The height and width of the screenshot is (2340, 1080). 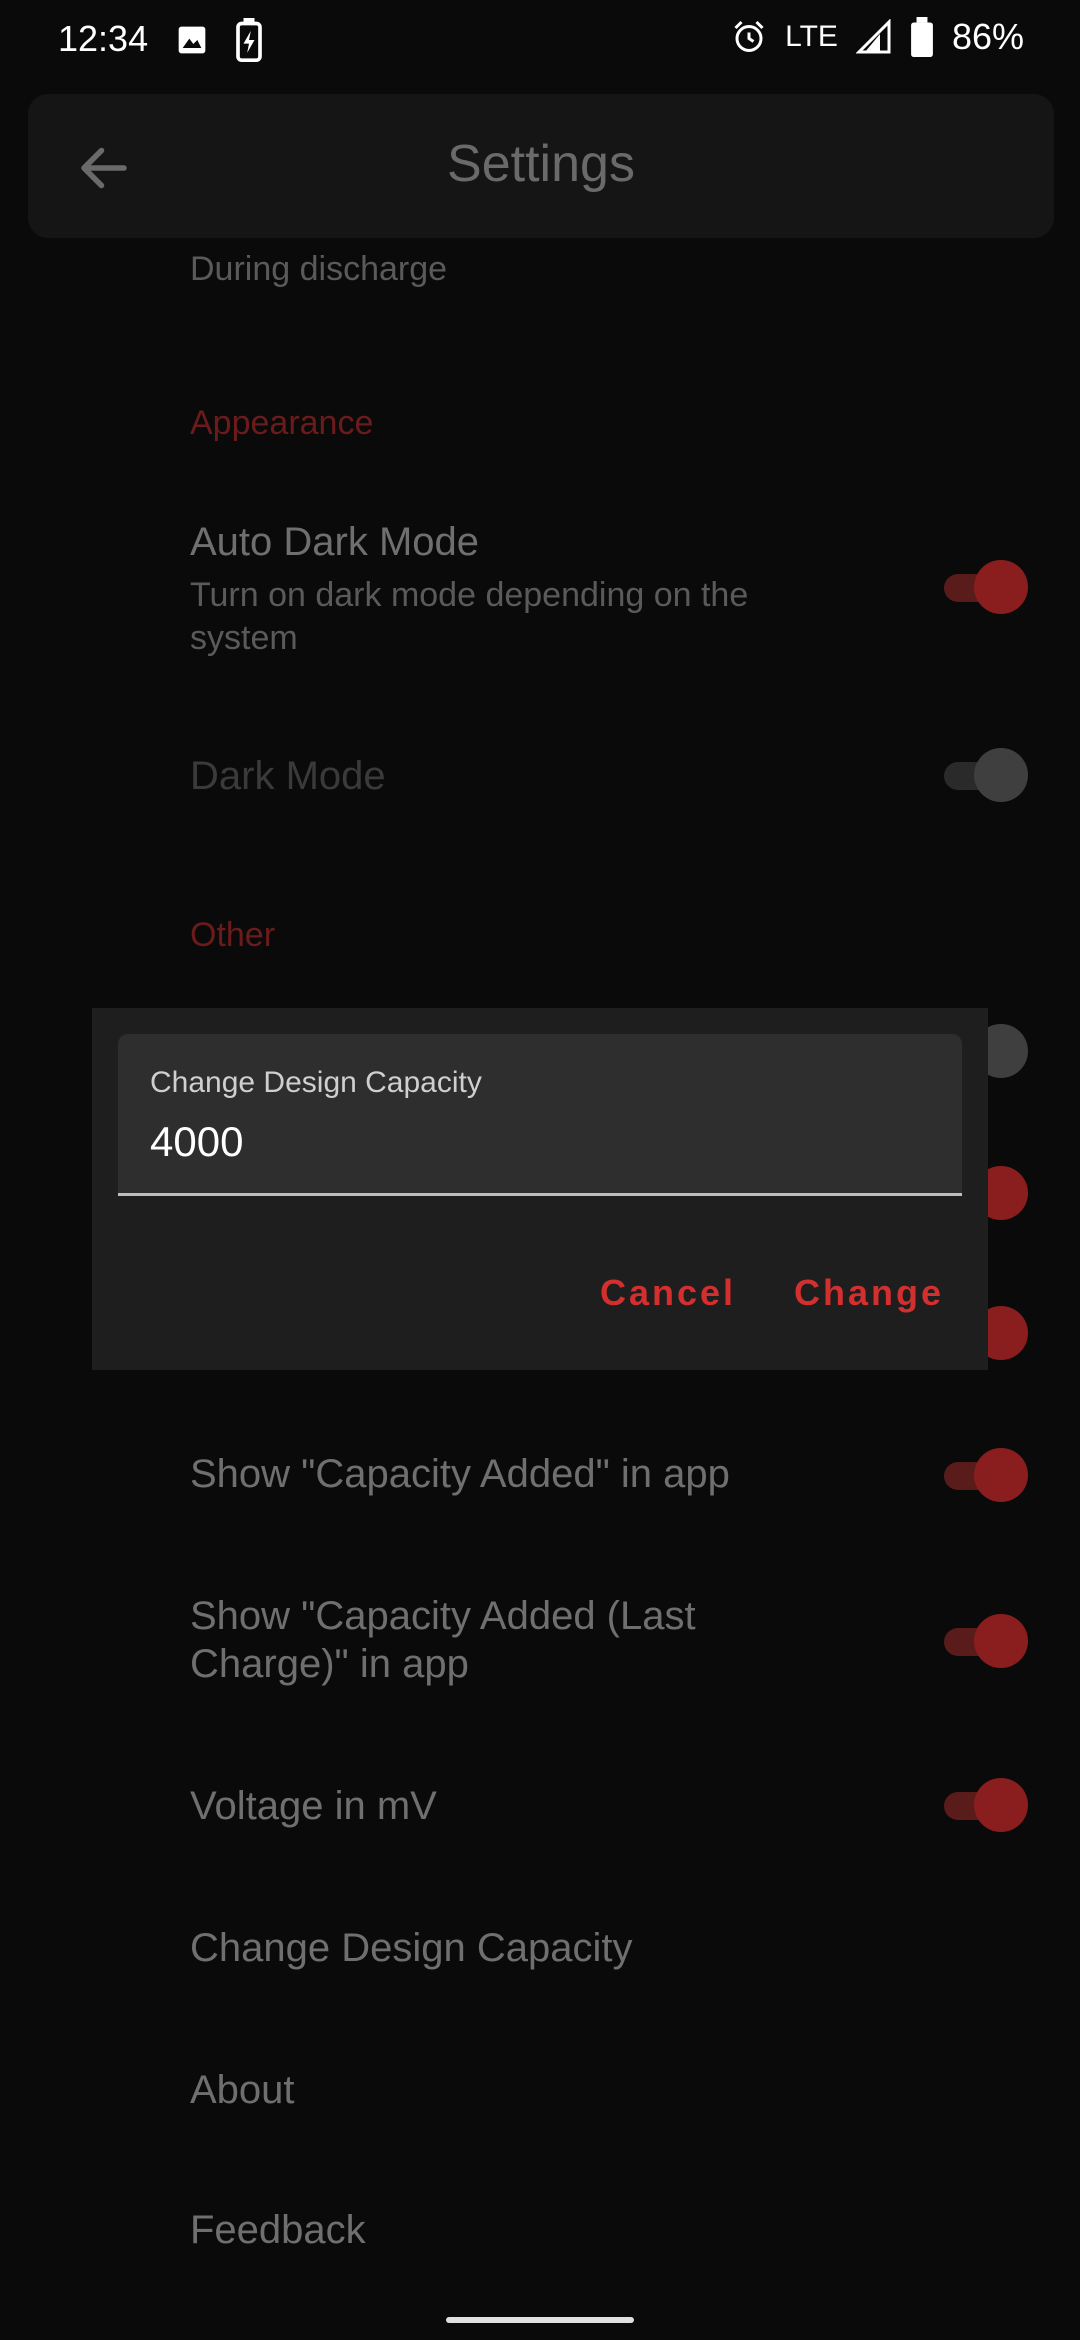 I want to click on feedback-item: Feedback, so click(x=278, y=2230).